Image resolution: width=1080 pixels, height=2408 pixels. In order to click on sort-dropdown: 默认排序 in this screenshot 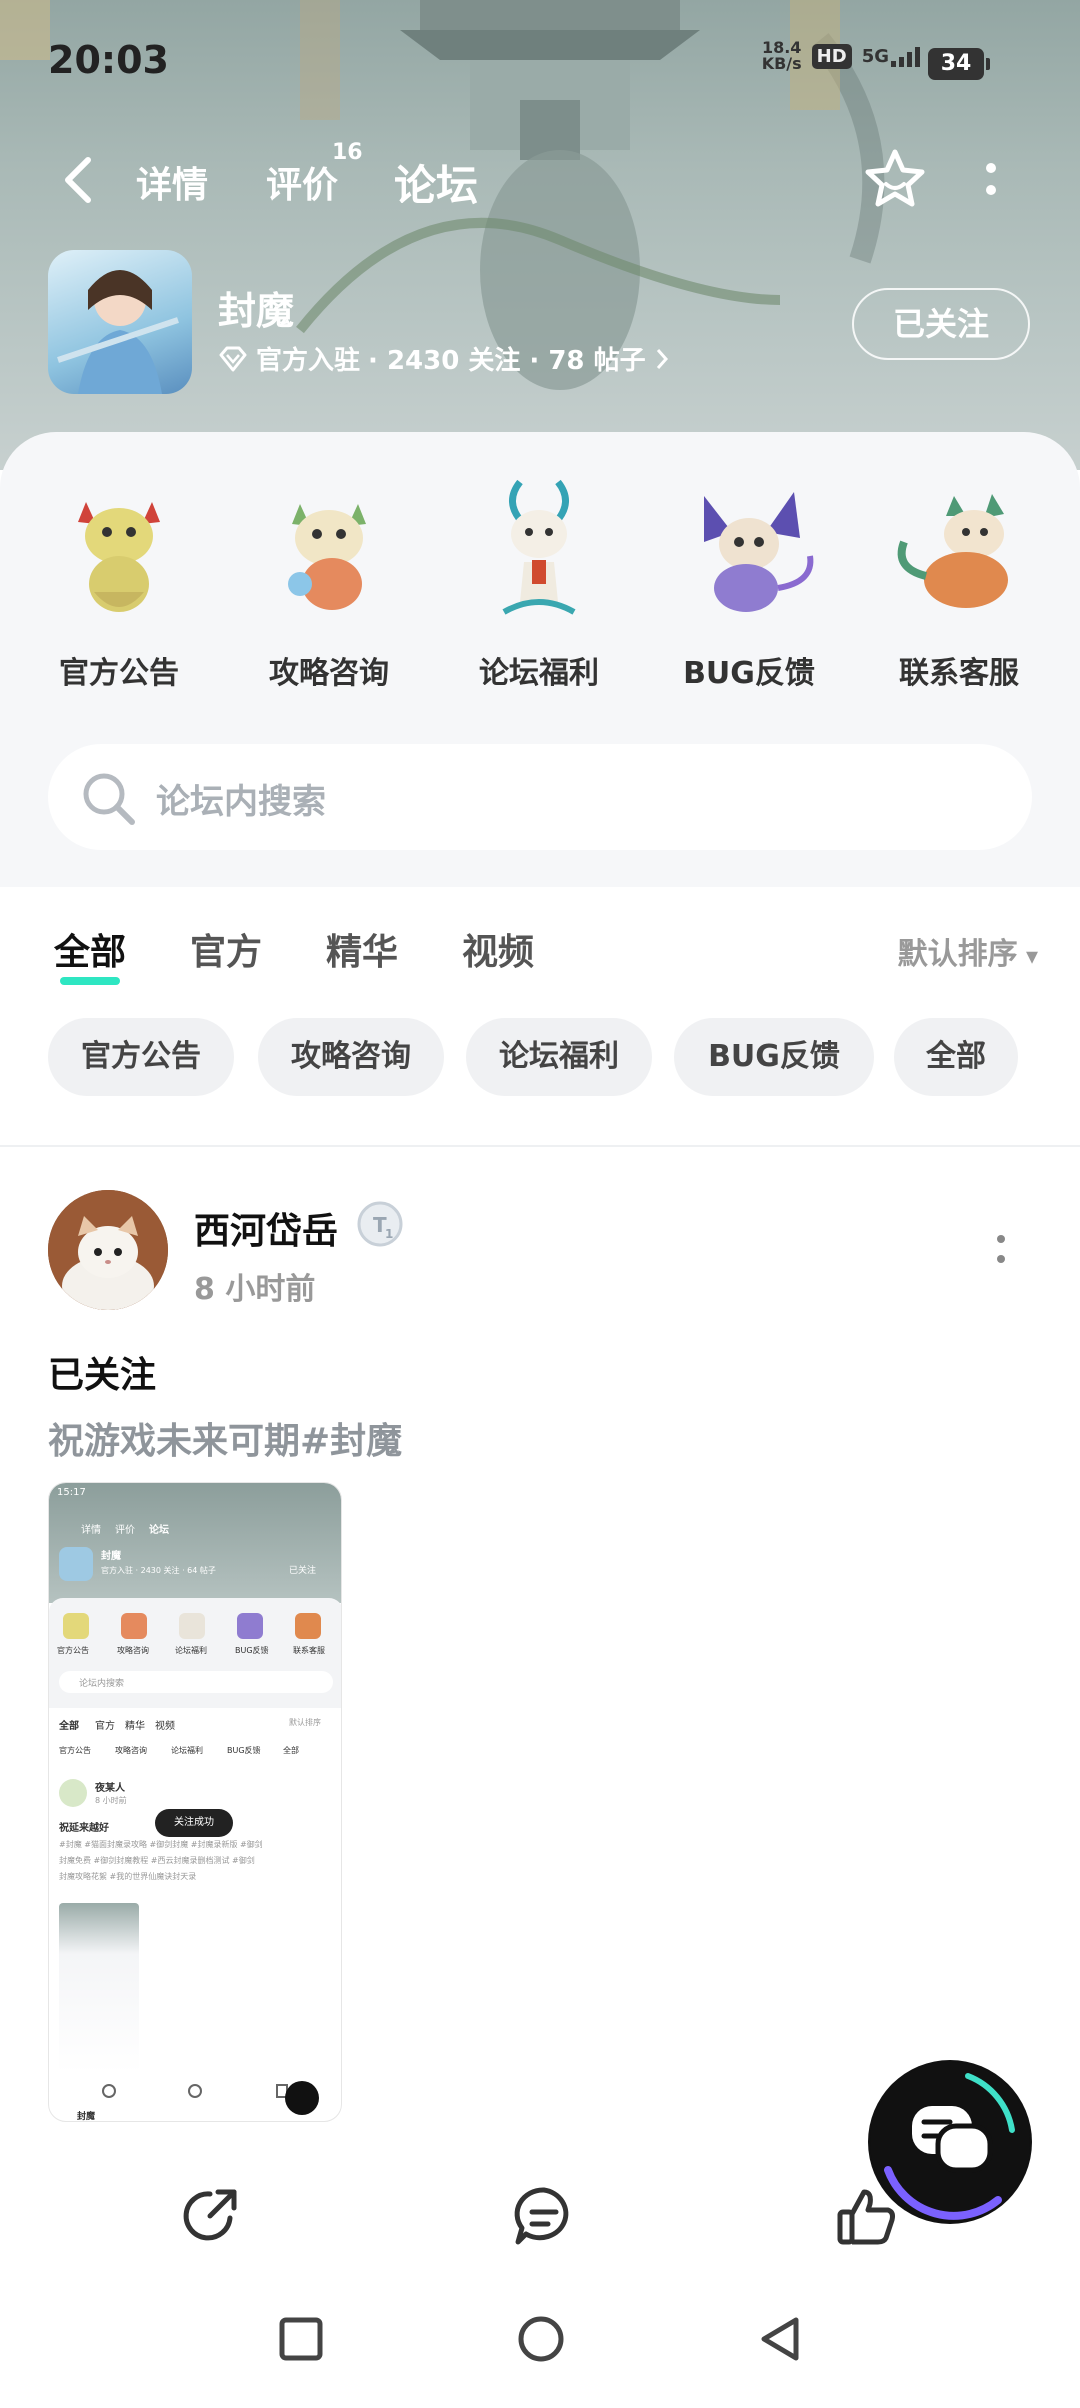, I will do `click(968, 951)`.